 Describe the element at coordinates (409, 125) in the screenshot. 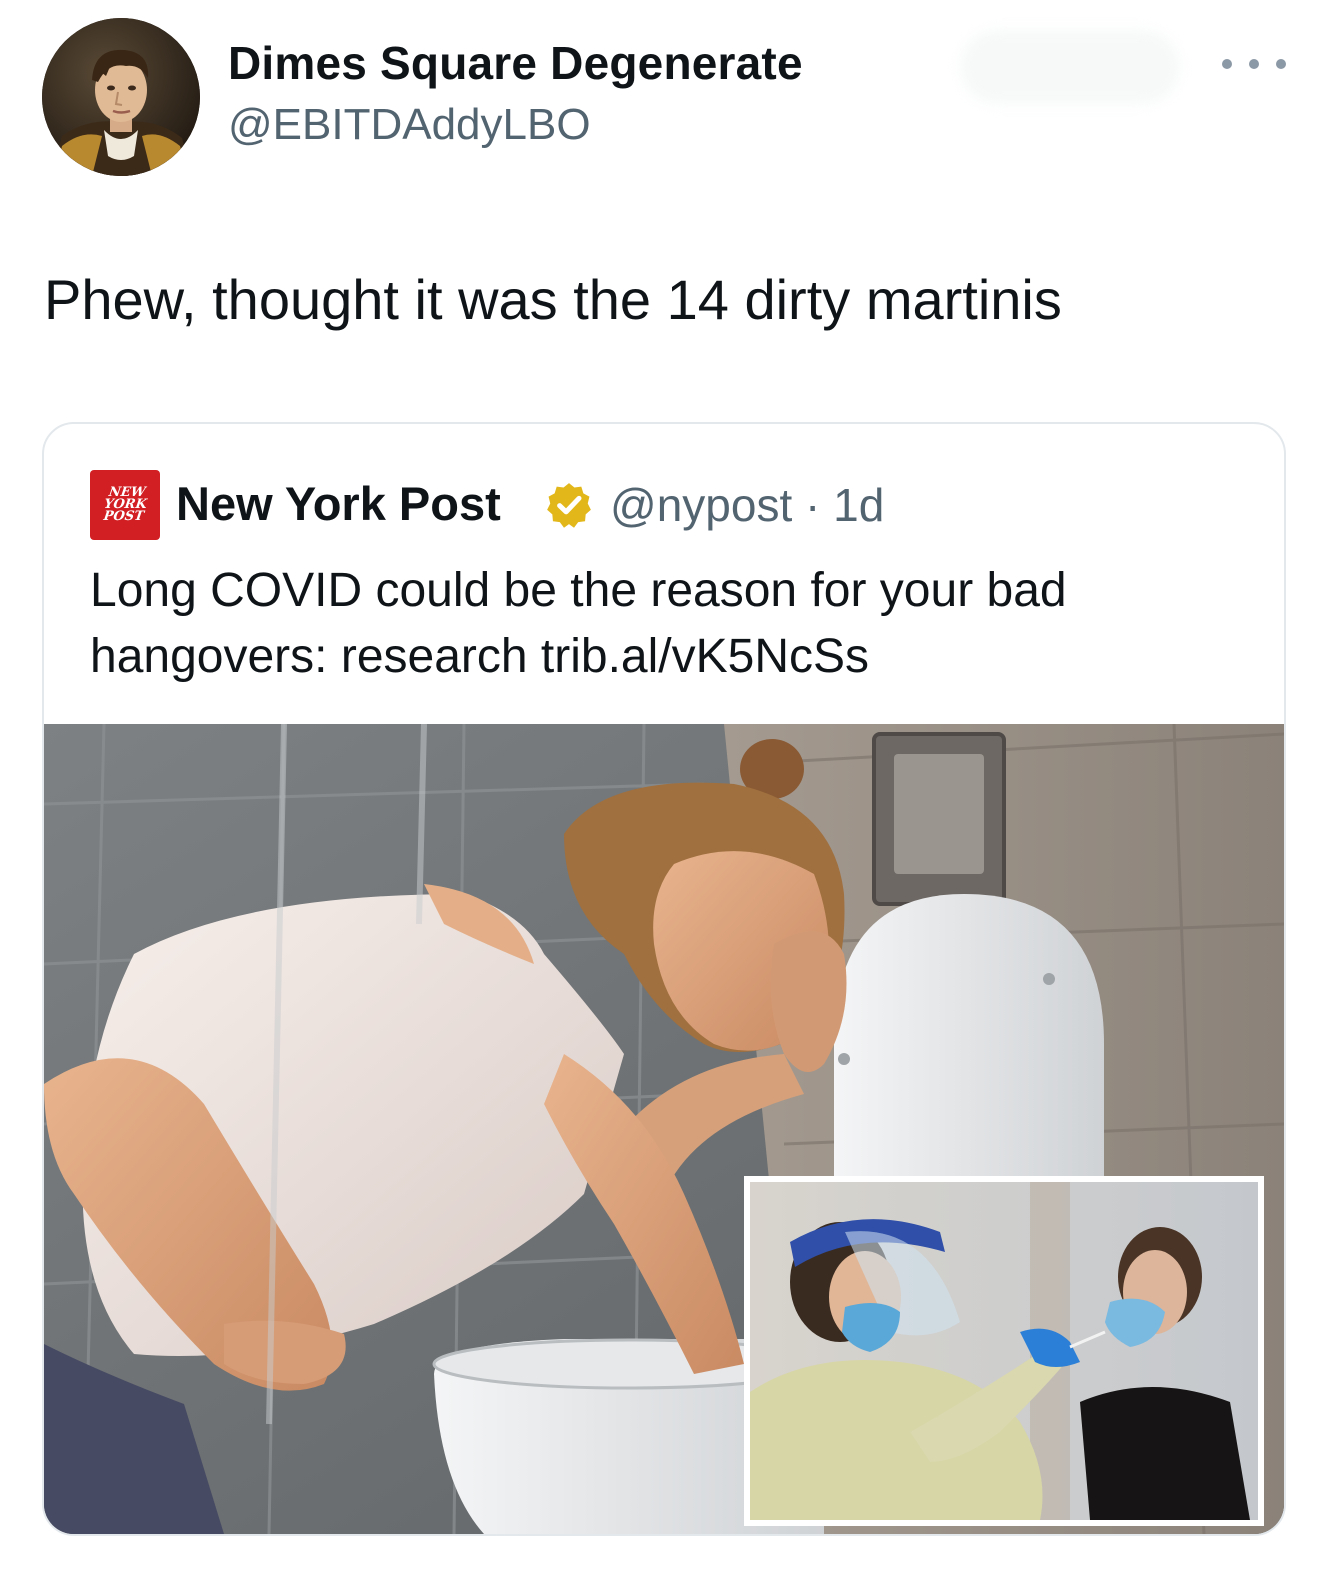

I see `author-handle: @EBITDAddyLBO` at that location.